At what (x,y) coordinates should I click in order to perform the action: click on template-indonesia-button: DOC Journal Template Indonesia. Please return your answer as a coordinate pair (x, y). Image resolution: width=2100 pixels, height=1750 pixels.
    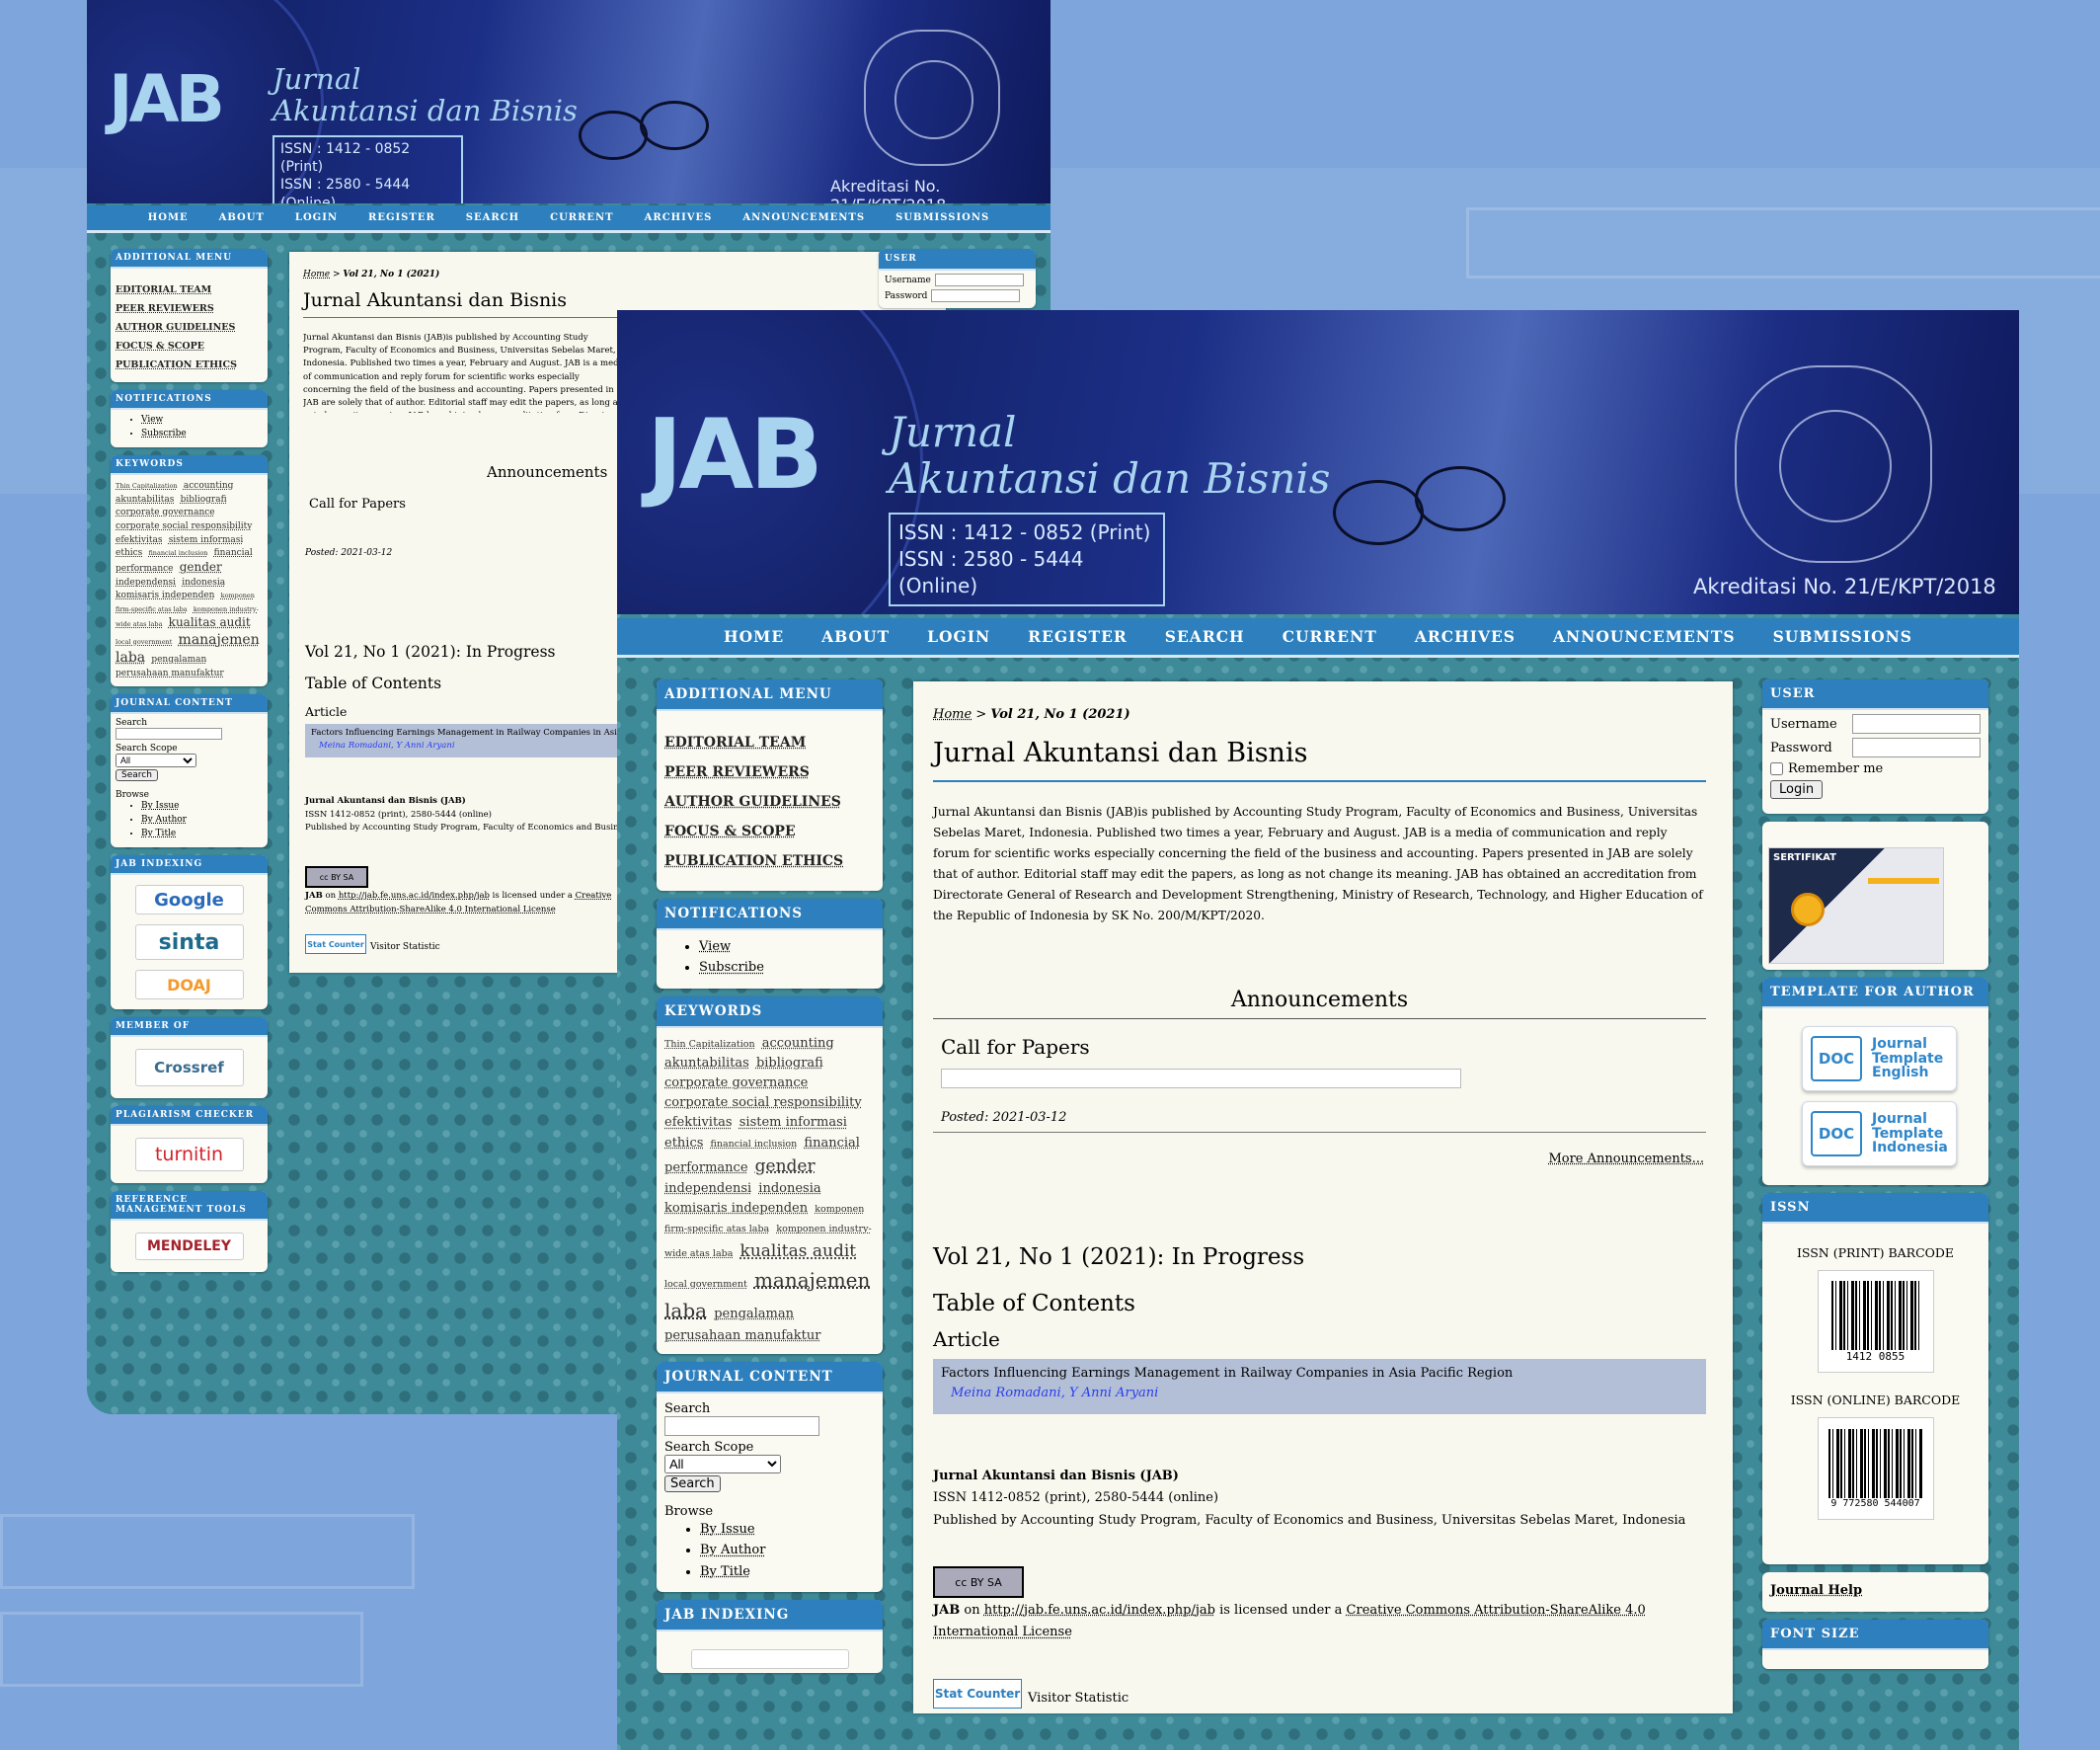
    Looking at the image, I should click on (1880, 1133).